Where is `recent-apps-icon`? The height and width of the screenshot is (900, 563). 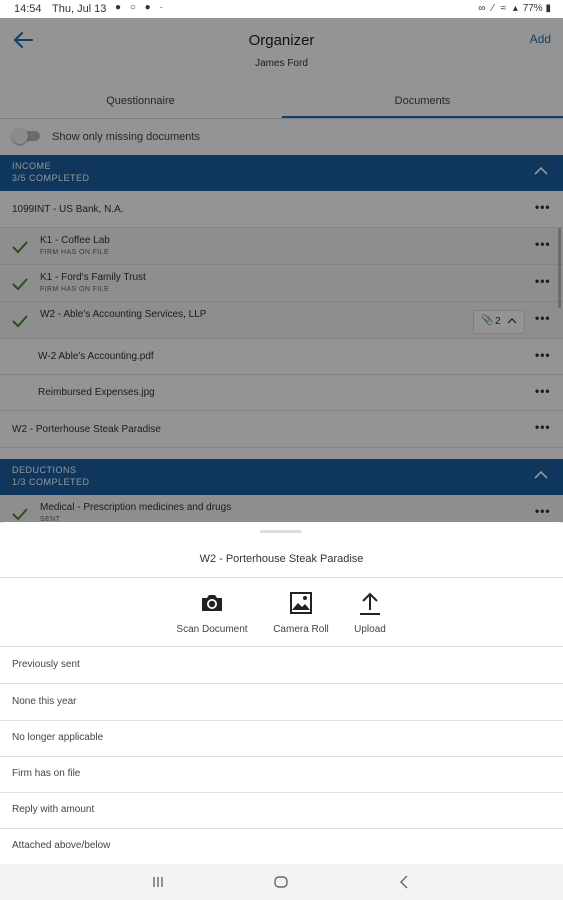 recent-apps-icon is located at coordinates (158, 882).